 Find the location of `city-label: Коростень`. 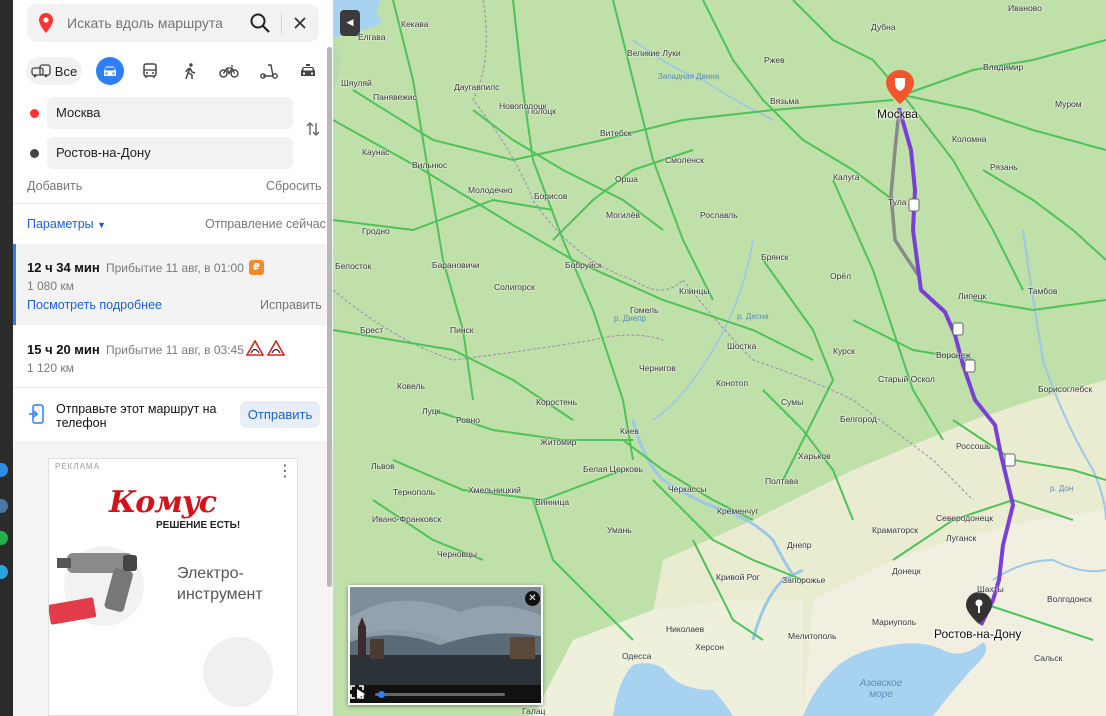

city-label: Коростень is located at coordinates (557, 402).